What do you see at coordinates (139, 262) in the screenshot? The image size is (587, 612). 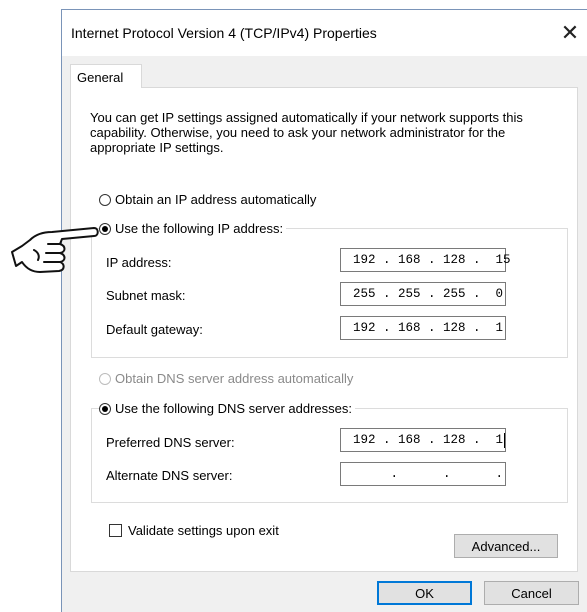 I see `ip-address-label: IP address:` at bounding box center [139, 262].